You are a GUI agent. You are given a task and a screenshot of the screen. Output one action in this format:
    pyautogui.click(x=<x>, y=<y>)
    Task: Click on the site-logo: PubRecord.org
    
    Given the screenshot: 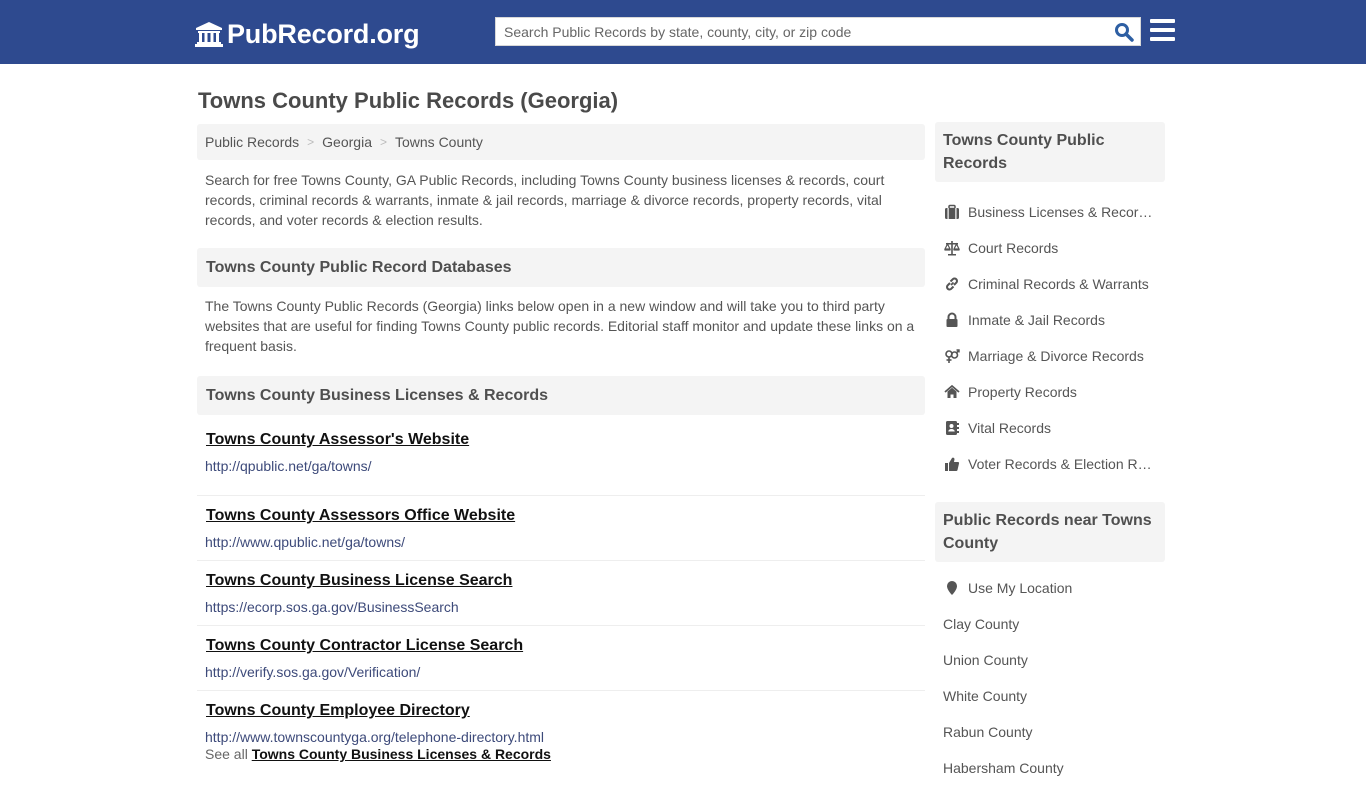 What is the action you would take?
    pyautogui.click(x=307, y=34)
    